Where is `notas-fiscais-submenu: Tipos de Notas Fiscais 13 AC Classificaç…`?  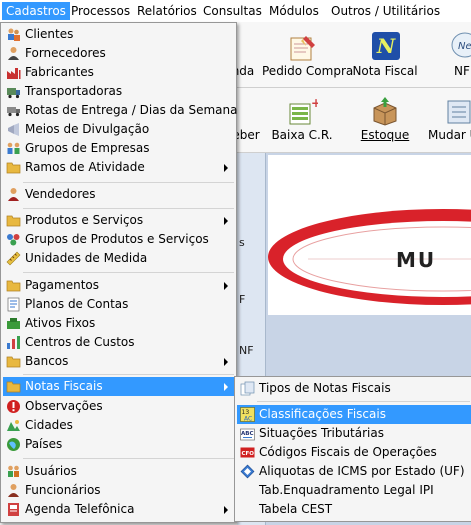 notas-fiscais-submenu: Tipos de Notas Fiscais 13 AC Classificaç… is located at coordinates (352, 449).